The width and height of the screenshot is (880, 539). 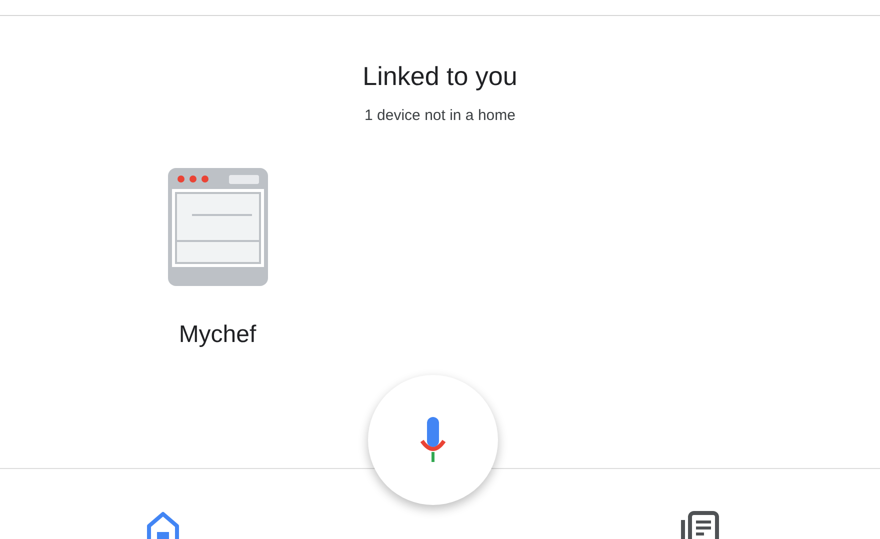 I want to click on microphone-icon, so click(x=433, y=440).